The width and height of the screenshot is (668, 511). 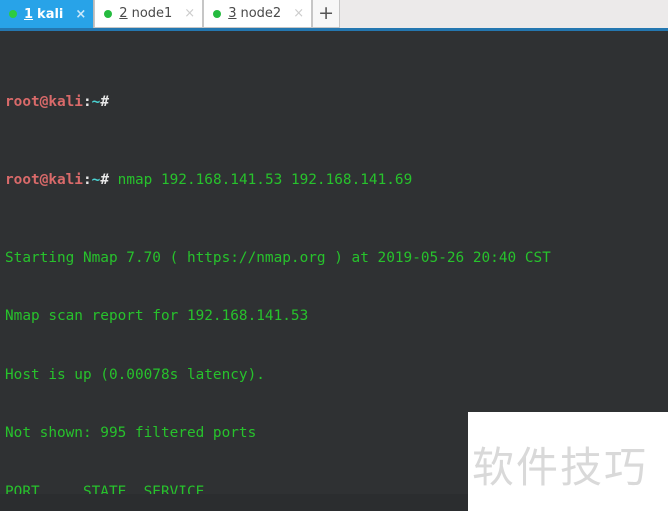 What do you see at coordinates (232, 13) in the screenshot?
I see `tab-number: 3` at bounding box center [232, 13].